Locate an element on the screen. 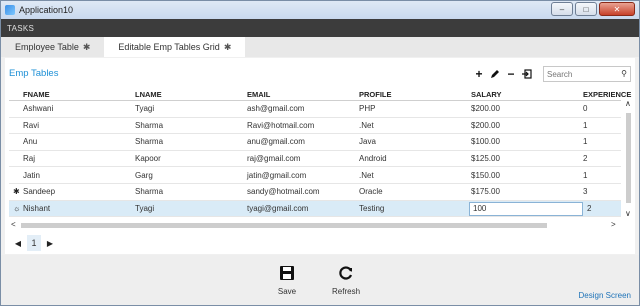 This screenshot has width=640, height=306. cell-salary: $175.00 is located at coordinates (485, 192).